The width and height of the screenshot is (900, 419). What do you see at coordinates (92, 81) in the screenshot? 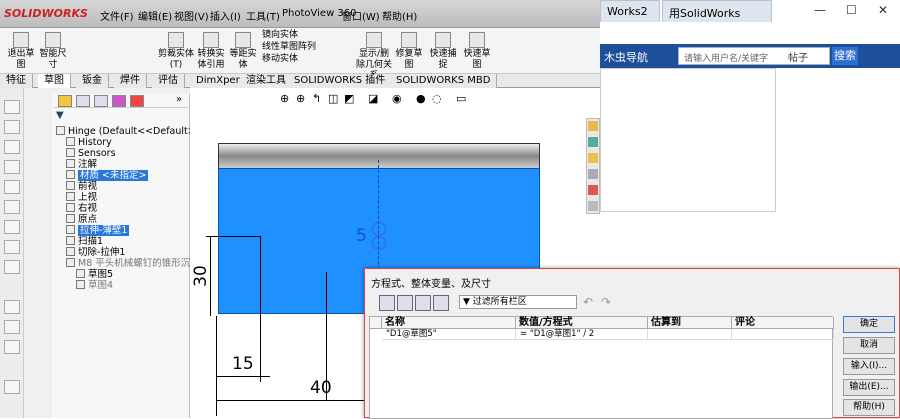
I see `tab-sheetmetal: 钣金` at bounding box center [92, 81].